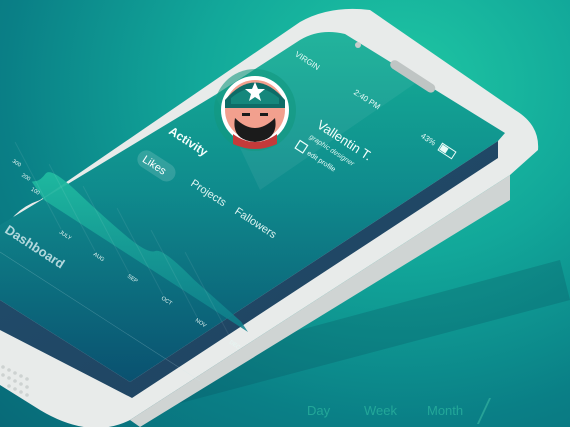 Image resolution: width=570 pixels, height=427 pixels. What do you see at coordinates (358, 45) in the screenshot?
I see `front-camera` at bounding box center [358, 45].